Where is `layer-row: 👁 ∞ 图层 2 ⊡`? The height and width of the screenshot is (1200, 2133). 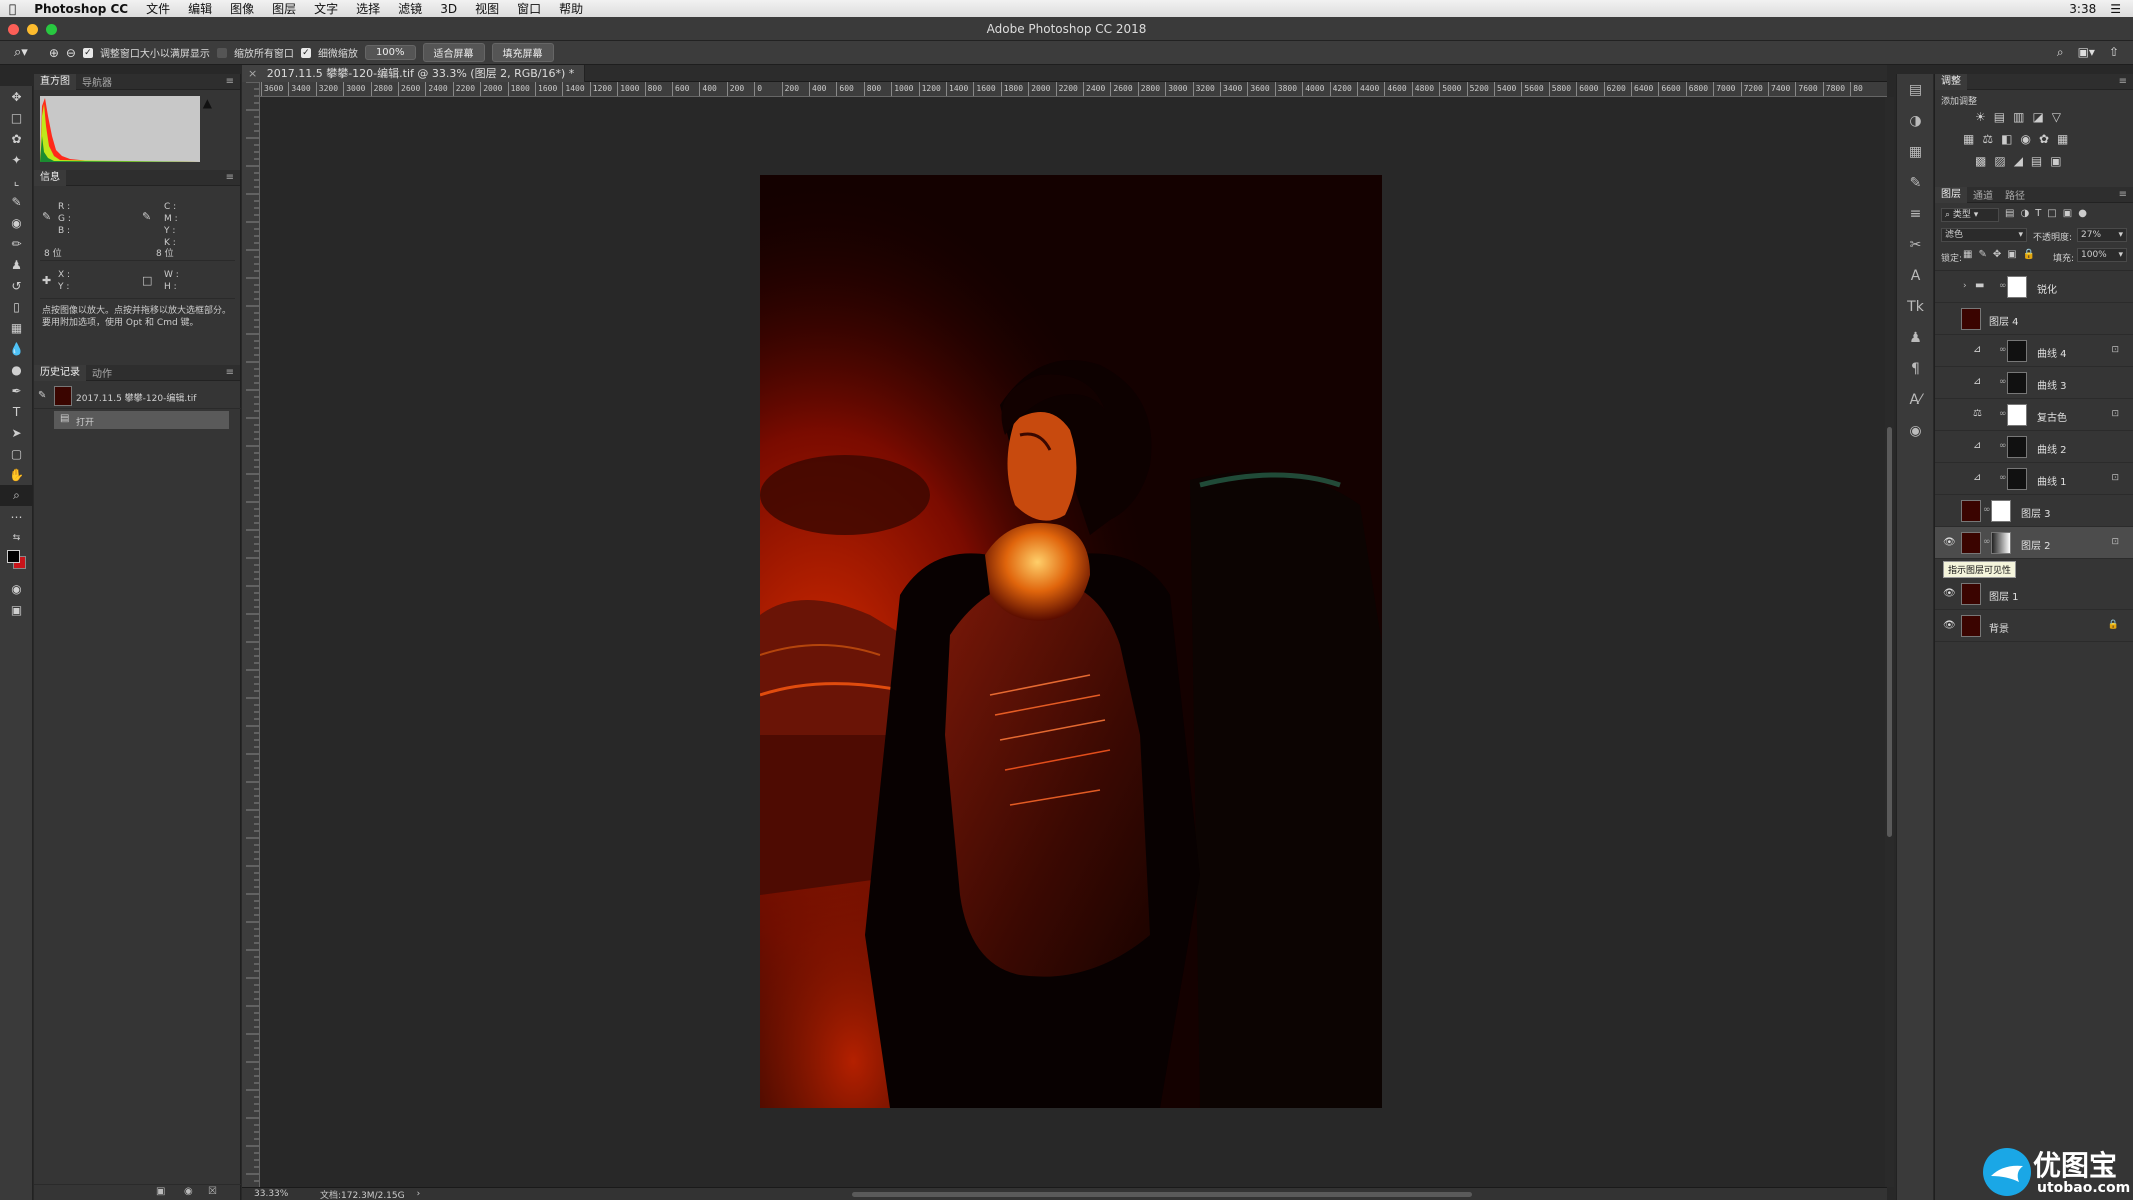
layer-row: 👁 ∞ 图层 2 ⊡ is located at coordinates (2034, 543).